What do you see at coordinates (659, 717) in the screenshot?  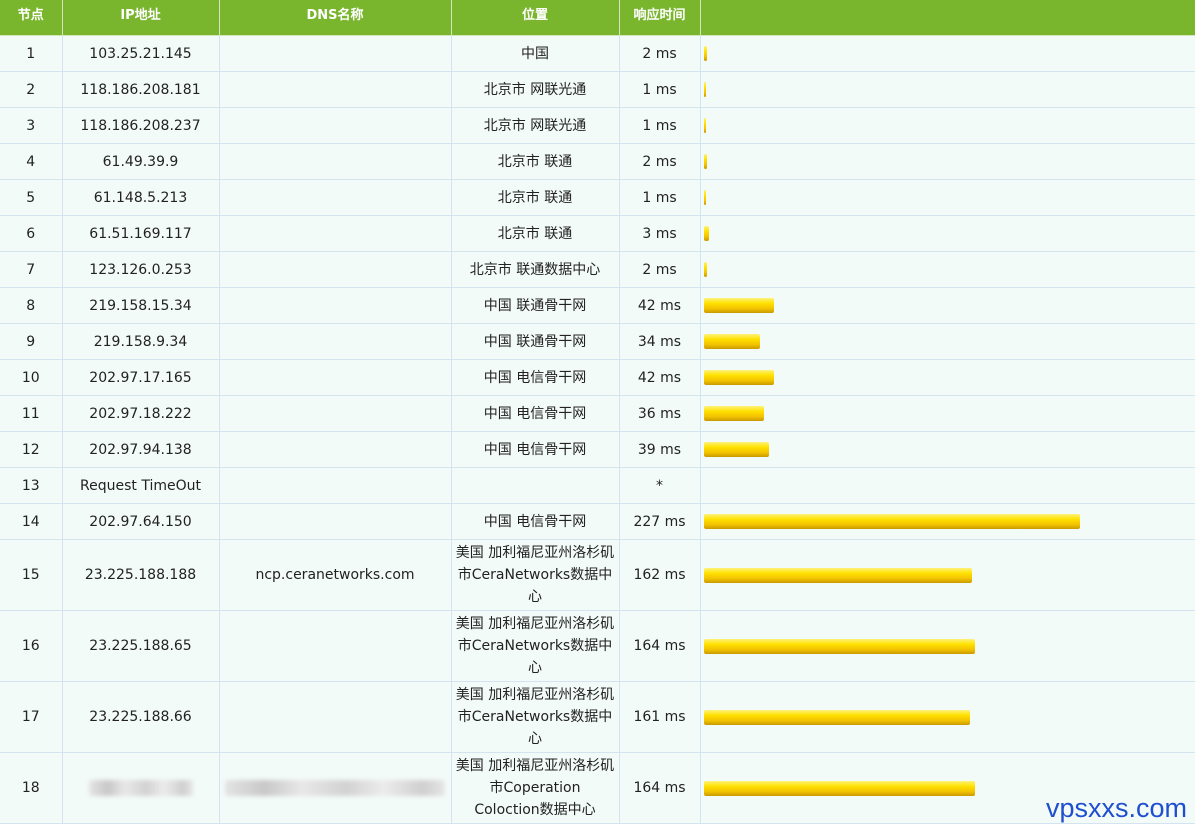 I see `cell-response-time: 161 ms` at bounding box center [659, 717].